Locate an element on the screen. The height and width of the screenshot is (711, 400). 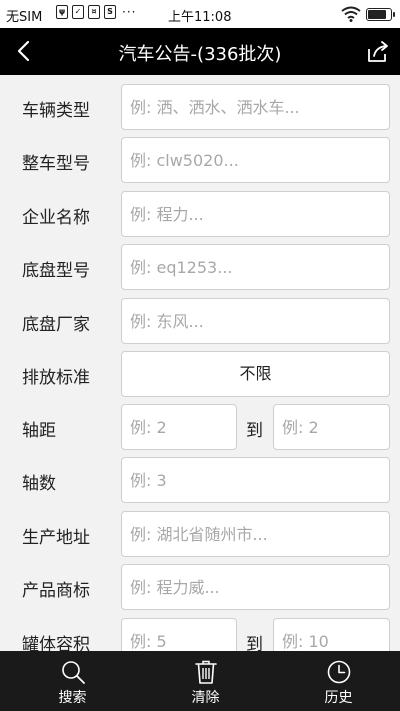
row-vehicle-type: 车辆类型 is located at coordinates (200, 107).